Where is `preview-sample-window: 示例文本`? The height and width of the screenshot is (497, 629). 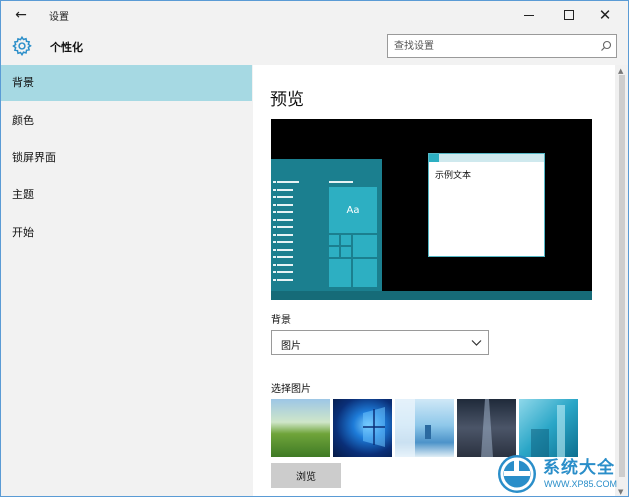 preview-sample-window: 示例文本 is located at coordinates (486, 205).